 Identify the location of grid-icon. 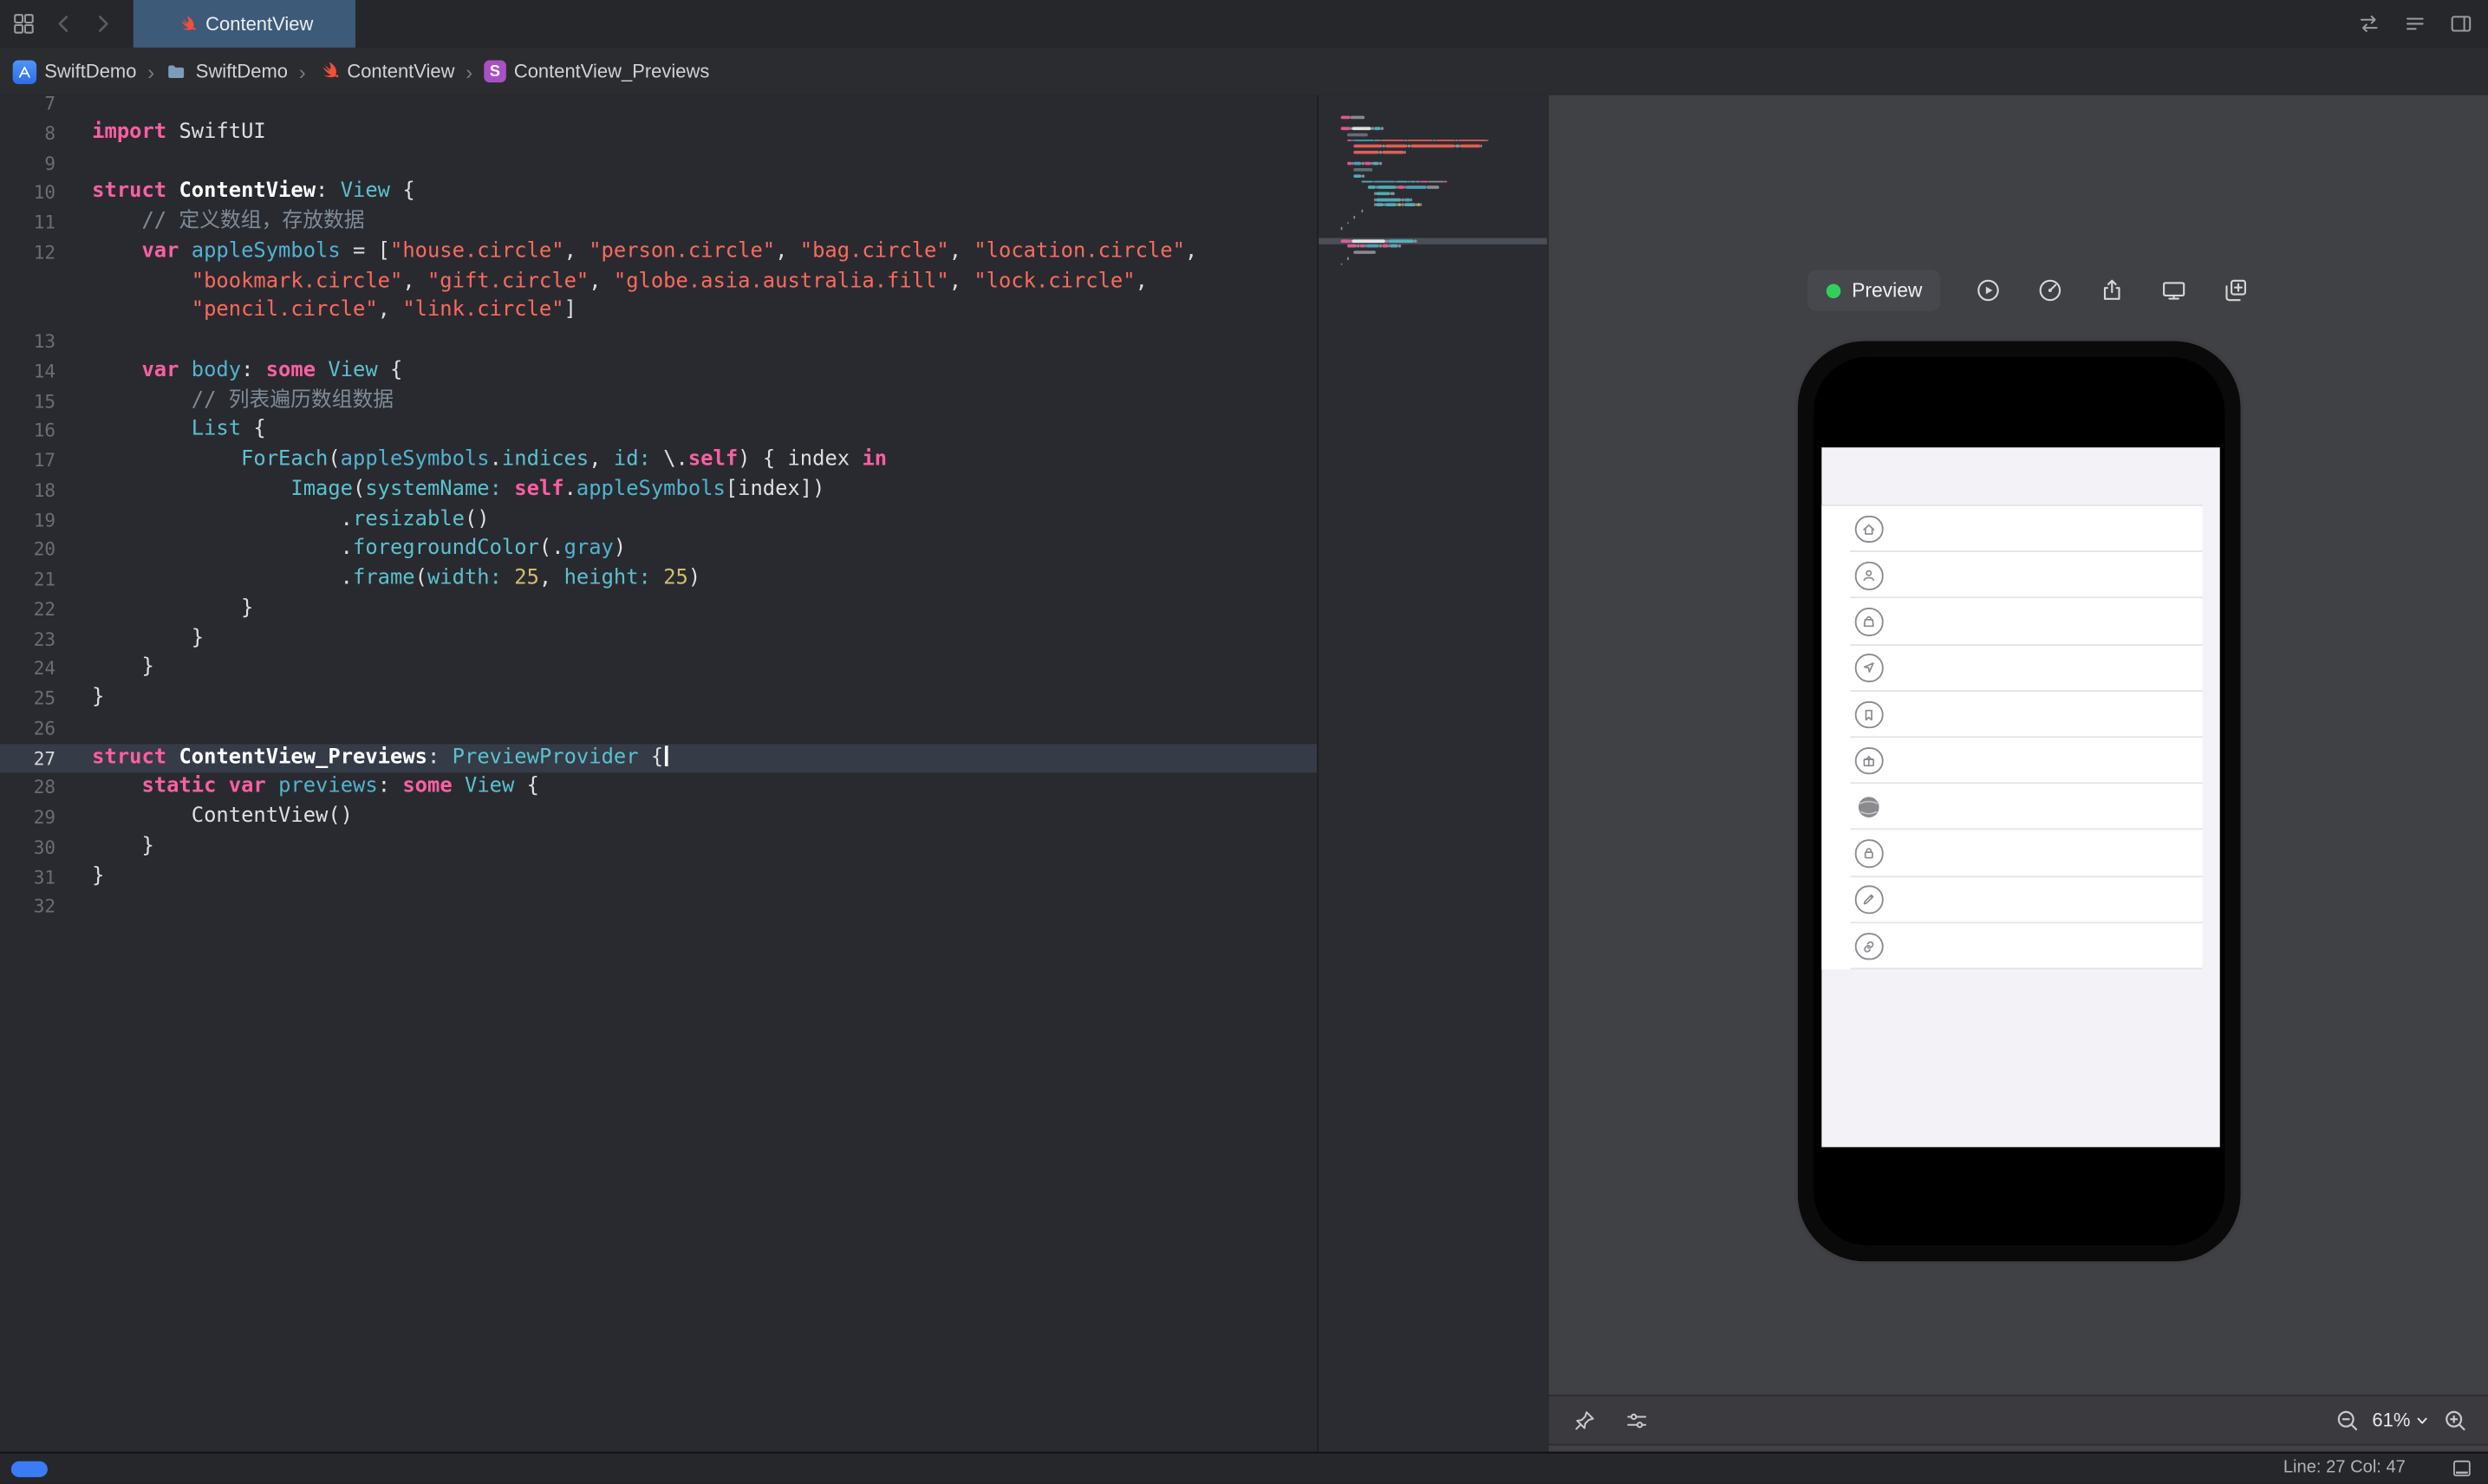
(23, 23).